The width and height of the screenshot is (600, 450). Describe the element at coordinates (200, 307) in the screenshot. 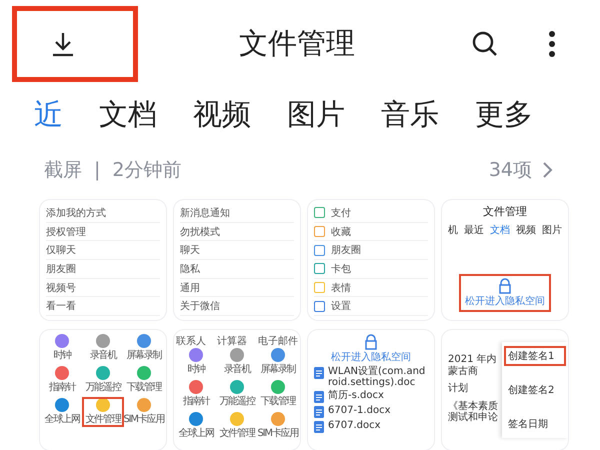

I see `settings-item: 关于微信` at that location.